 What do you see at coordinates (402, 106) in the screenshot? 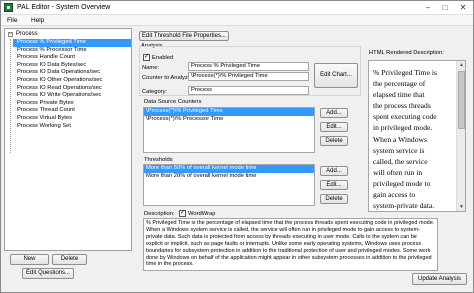
I see `html-description-line: the process threads` at bounding box center [402, 106].